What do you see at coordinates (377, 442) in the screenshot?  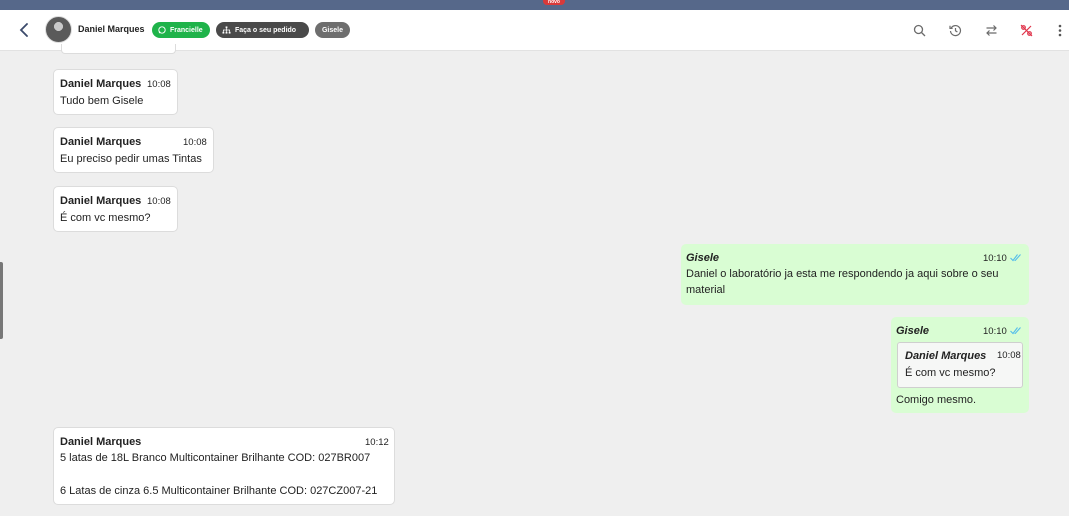 I see `message-time: 10:12` at bounding box center [377, 442].